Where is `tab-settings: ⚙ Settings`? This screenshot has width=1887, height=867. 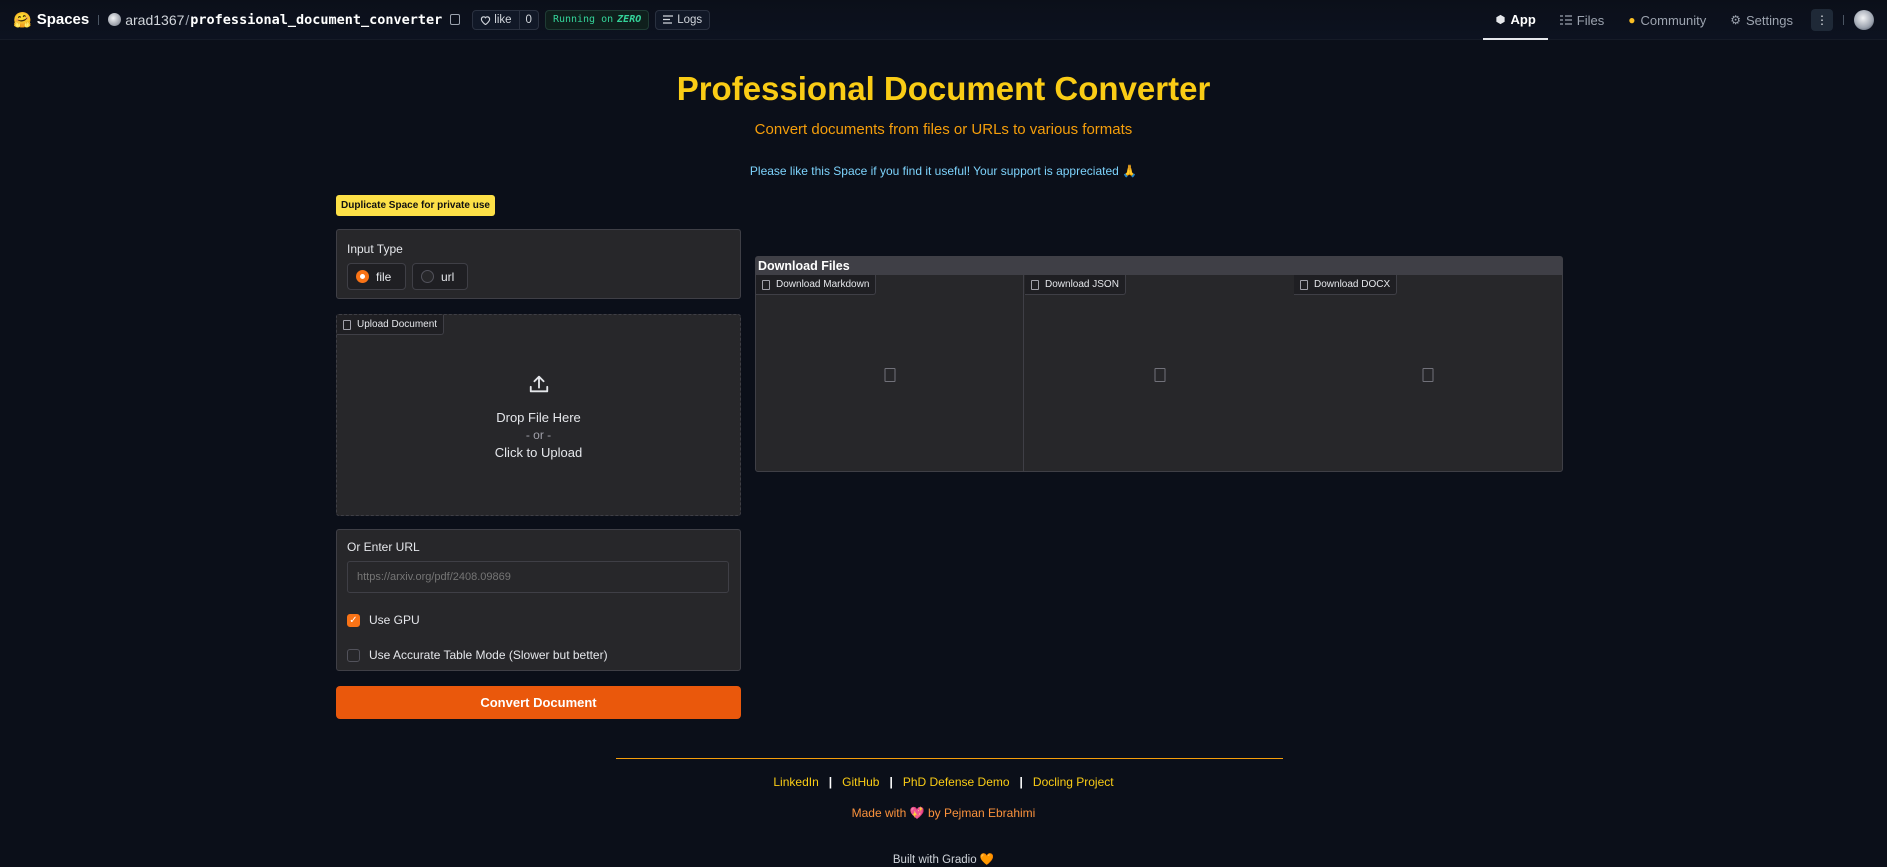 tab-settings: ⚙ Settings is located at coordinates (1761, 20).